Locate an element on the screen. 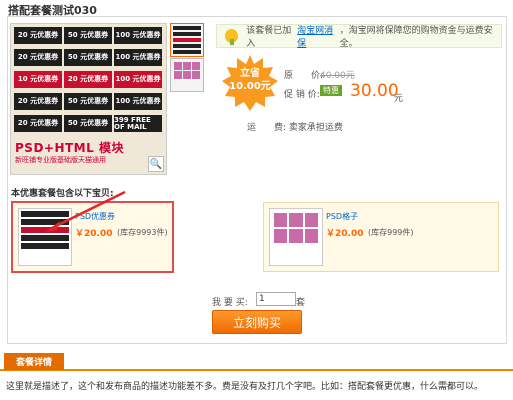 This screenshot has height=400, width=513. product-price-2: ￥20.00 is located at coordinates (345, 234).